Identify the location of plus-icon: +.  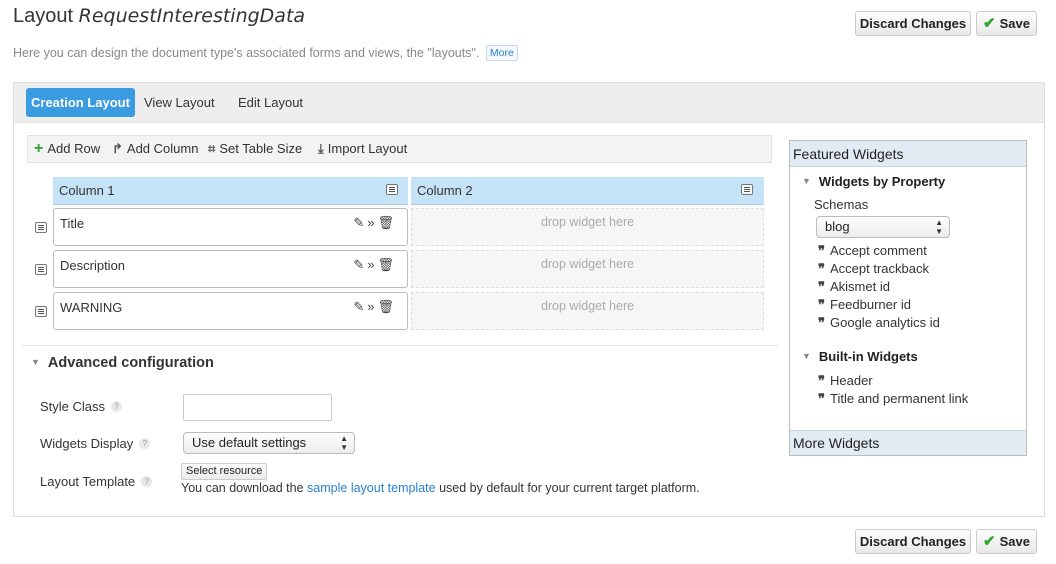
(39, 148).